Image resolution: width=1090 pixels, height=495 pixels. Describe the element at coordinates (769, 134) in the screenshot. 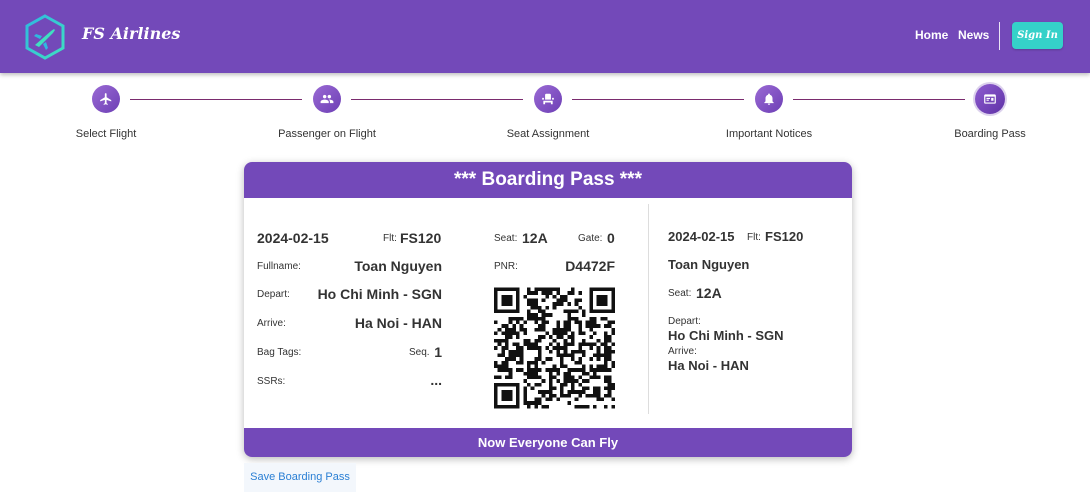

I see `step-label-important-notices: Important Notices` at that location.